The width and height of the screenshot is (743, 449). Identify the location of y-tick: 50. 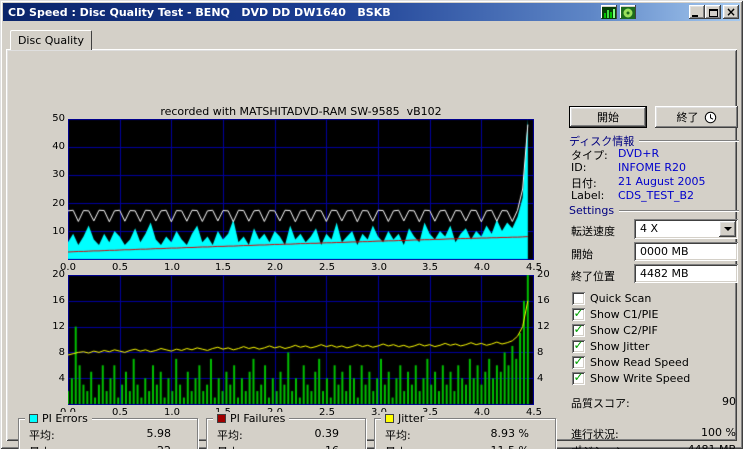
(58, 118).